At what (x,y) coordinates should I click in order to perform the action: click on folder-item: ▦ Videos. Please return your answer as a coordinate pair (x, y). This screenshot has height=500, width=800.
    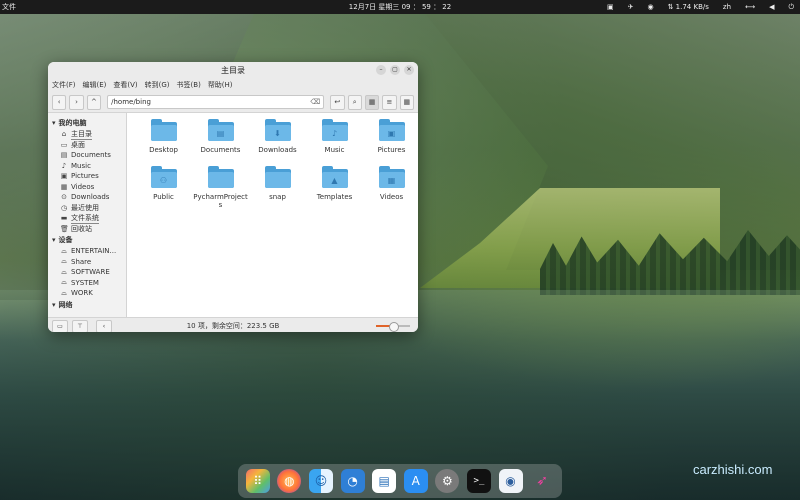
    Looking at the image, I should click on (390, 187).